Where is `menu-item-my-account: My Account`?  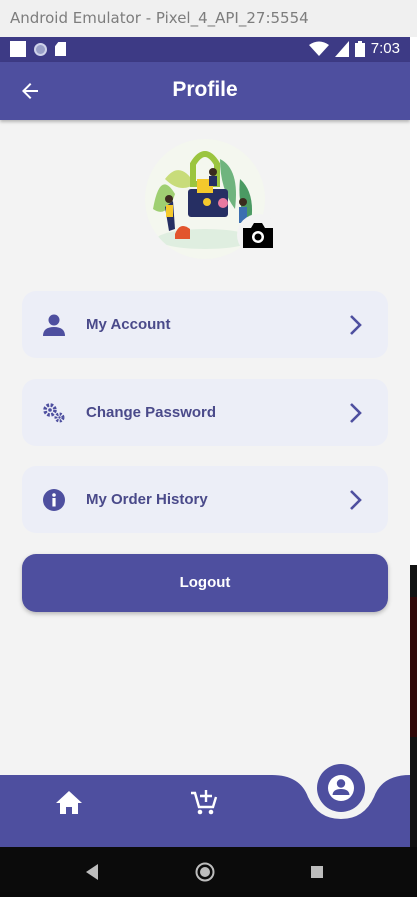
menu-item-my-account: My Account is located at coordinates (205, 324).